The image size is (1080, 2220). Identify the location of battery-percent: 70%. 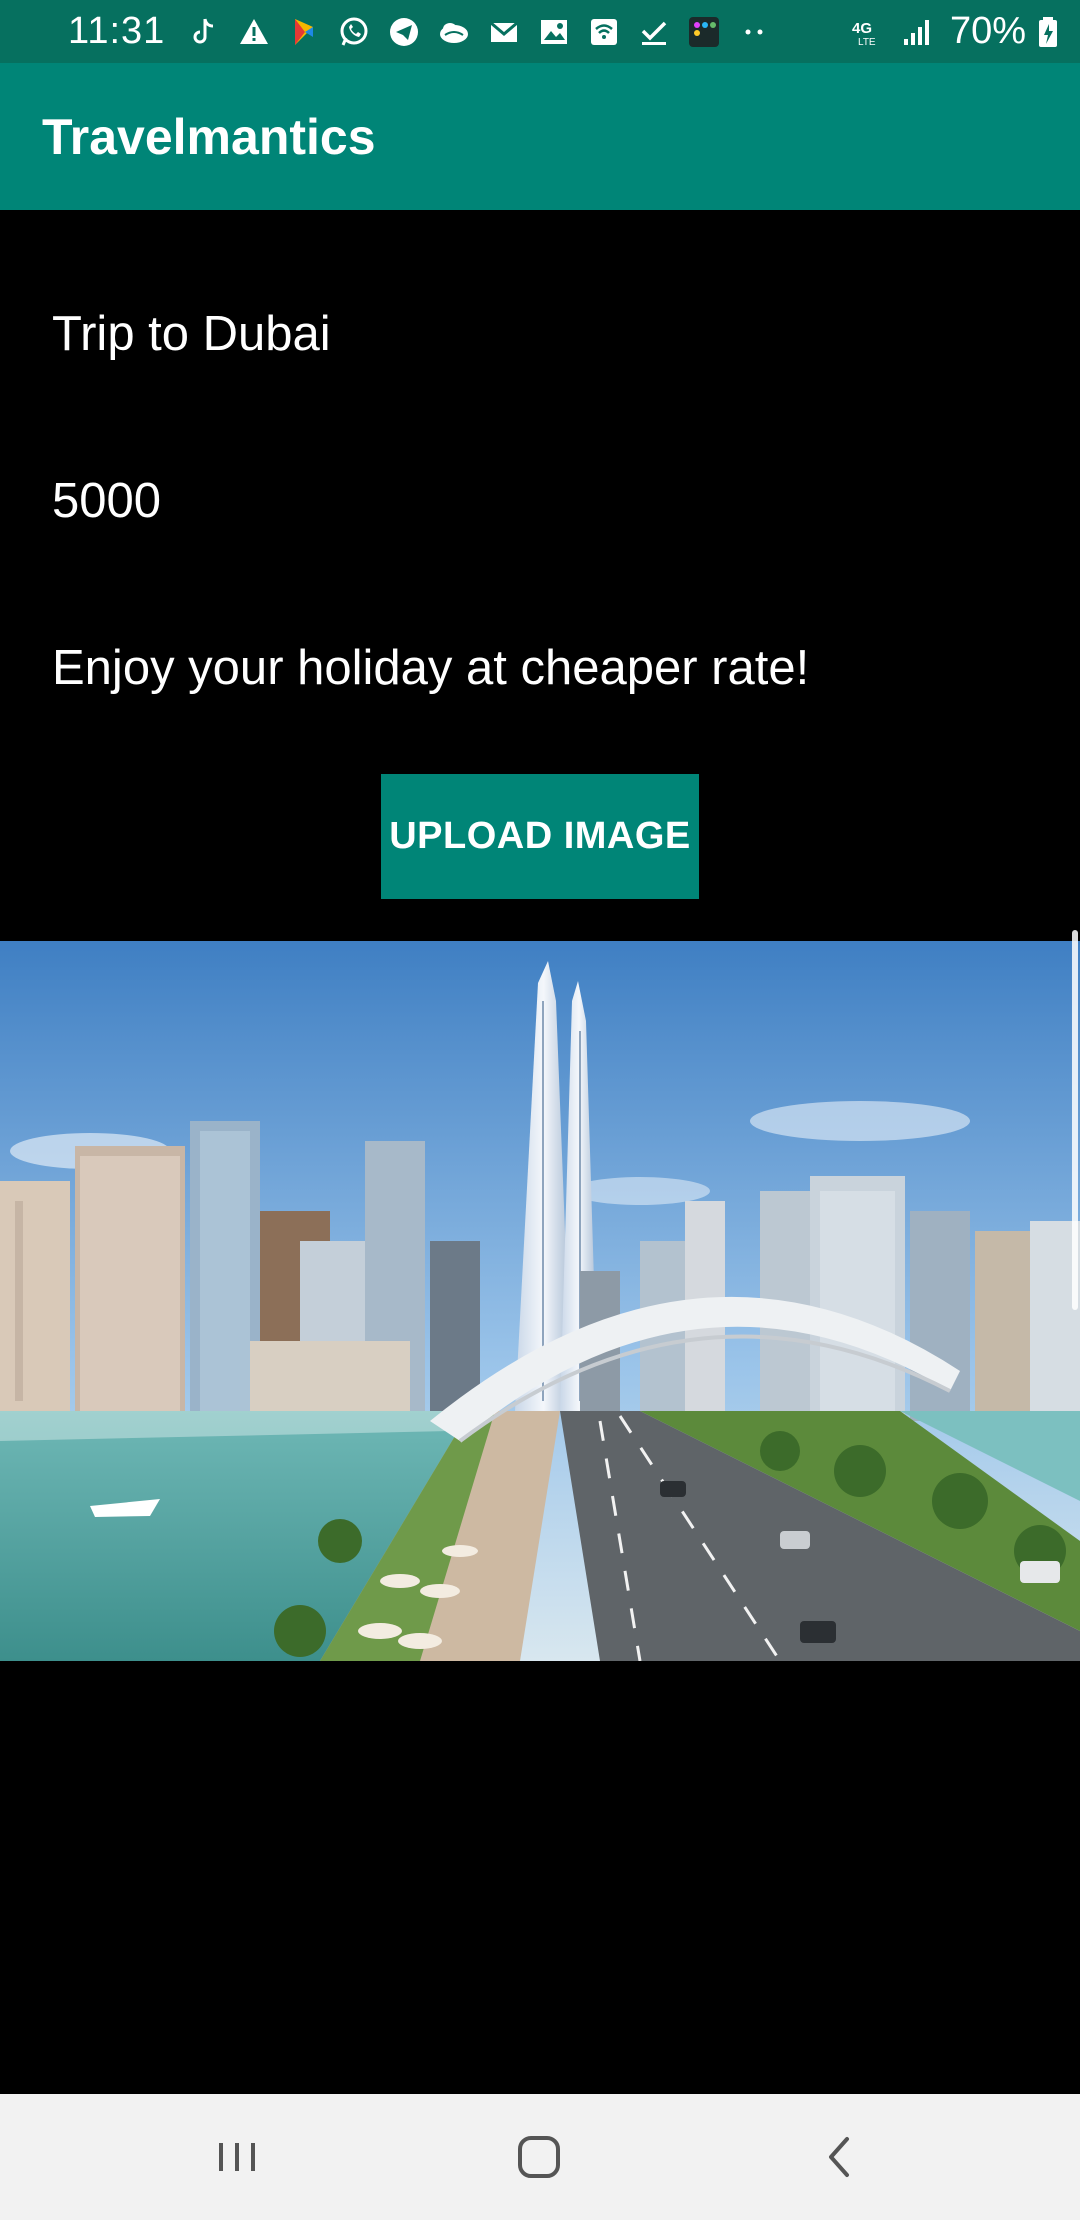
(987, 31).